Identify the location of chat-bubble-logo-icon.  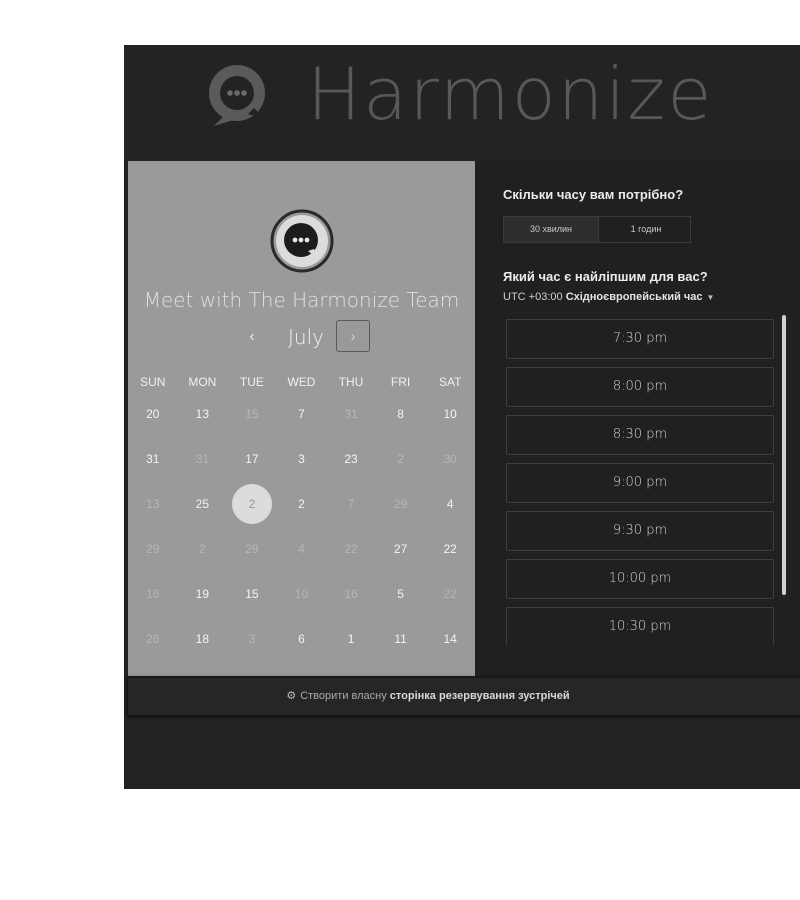
(237, 95).